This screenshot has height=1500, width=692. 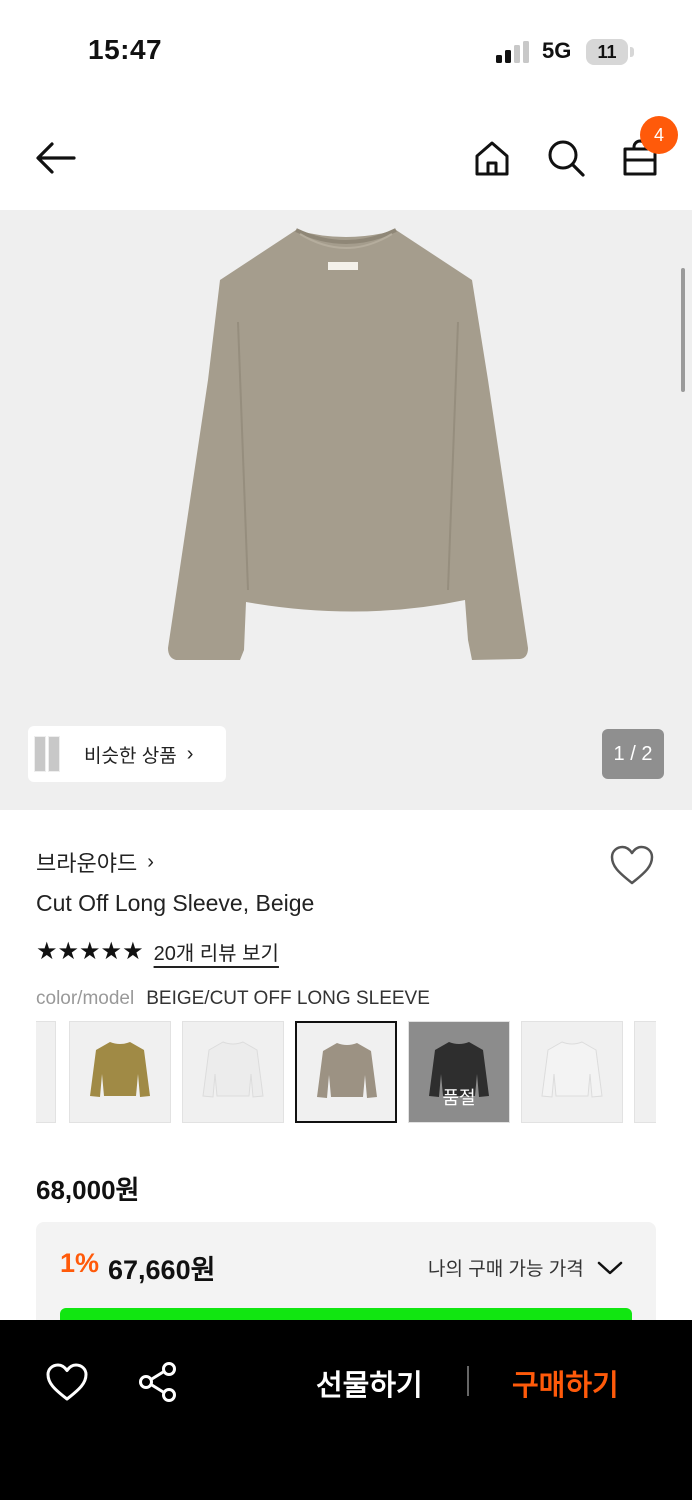 I want to click on bottom-action-bar: 선물하기 구매하기, so click(x=346, y=1410).